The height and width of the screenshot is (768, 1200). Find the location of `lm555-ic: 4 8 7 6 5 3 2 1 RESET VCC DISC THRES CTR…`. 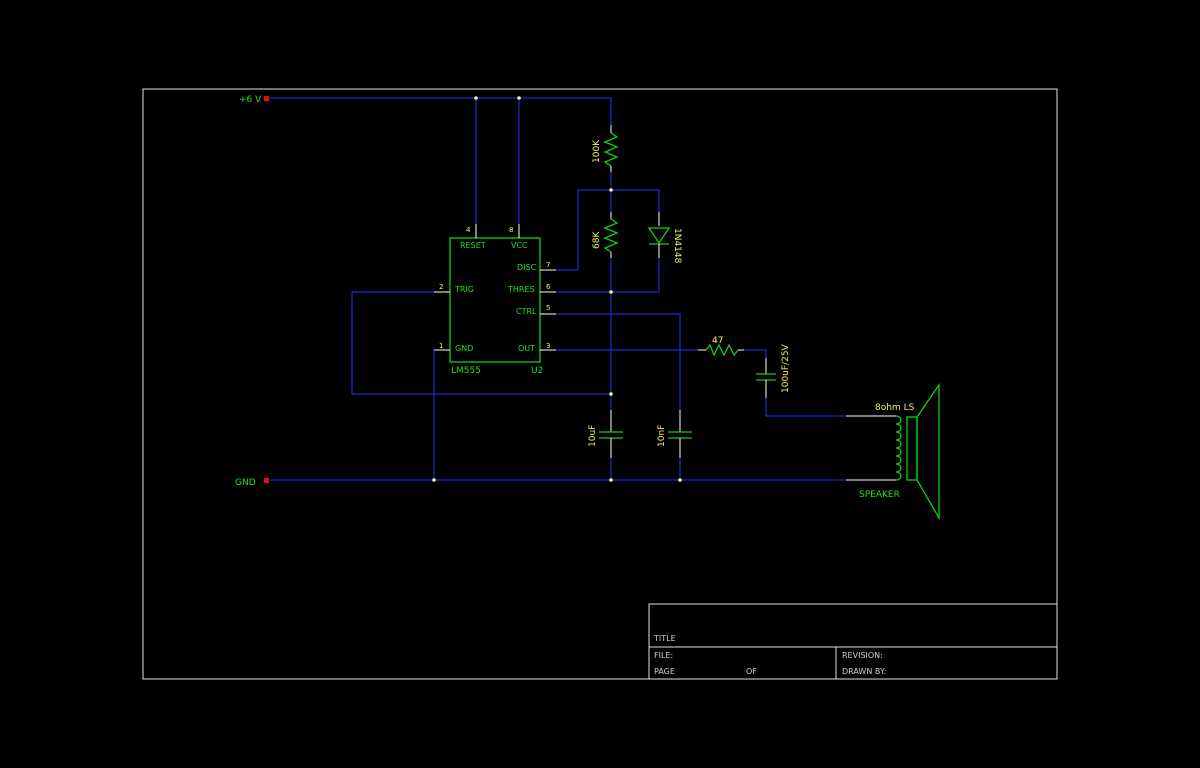

lm555-ic: 4 8 7 6 5 3 2 1 RESET VCC DISC THRES CTR… is located at coordinates (495, 300).